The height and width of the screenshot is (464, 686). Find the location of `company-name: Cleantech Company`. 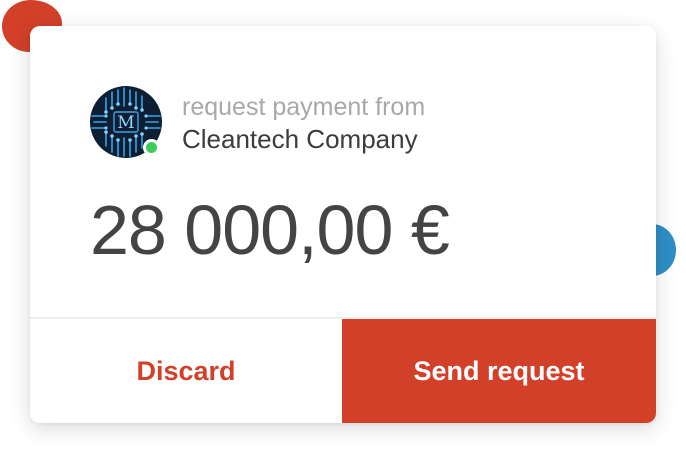

company-name: Cleantech Company is located at coordinates (300, 139).